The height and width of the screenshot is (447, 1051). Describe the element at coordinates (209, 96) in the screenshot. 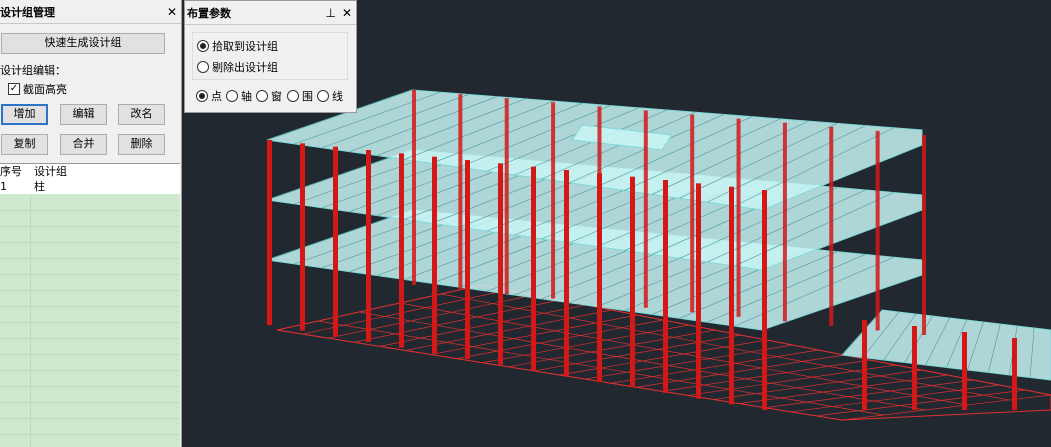

I see `radio-pick-point: 点` at that location.